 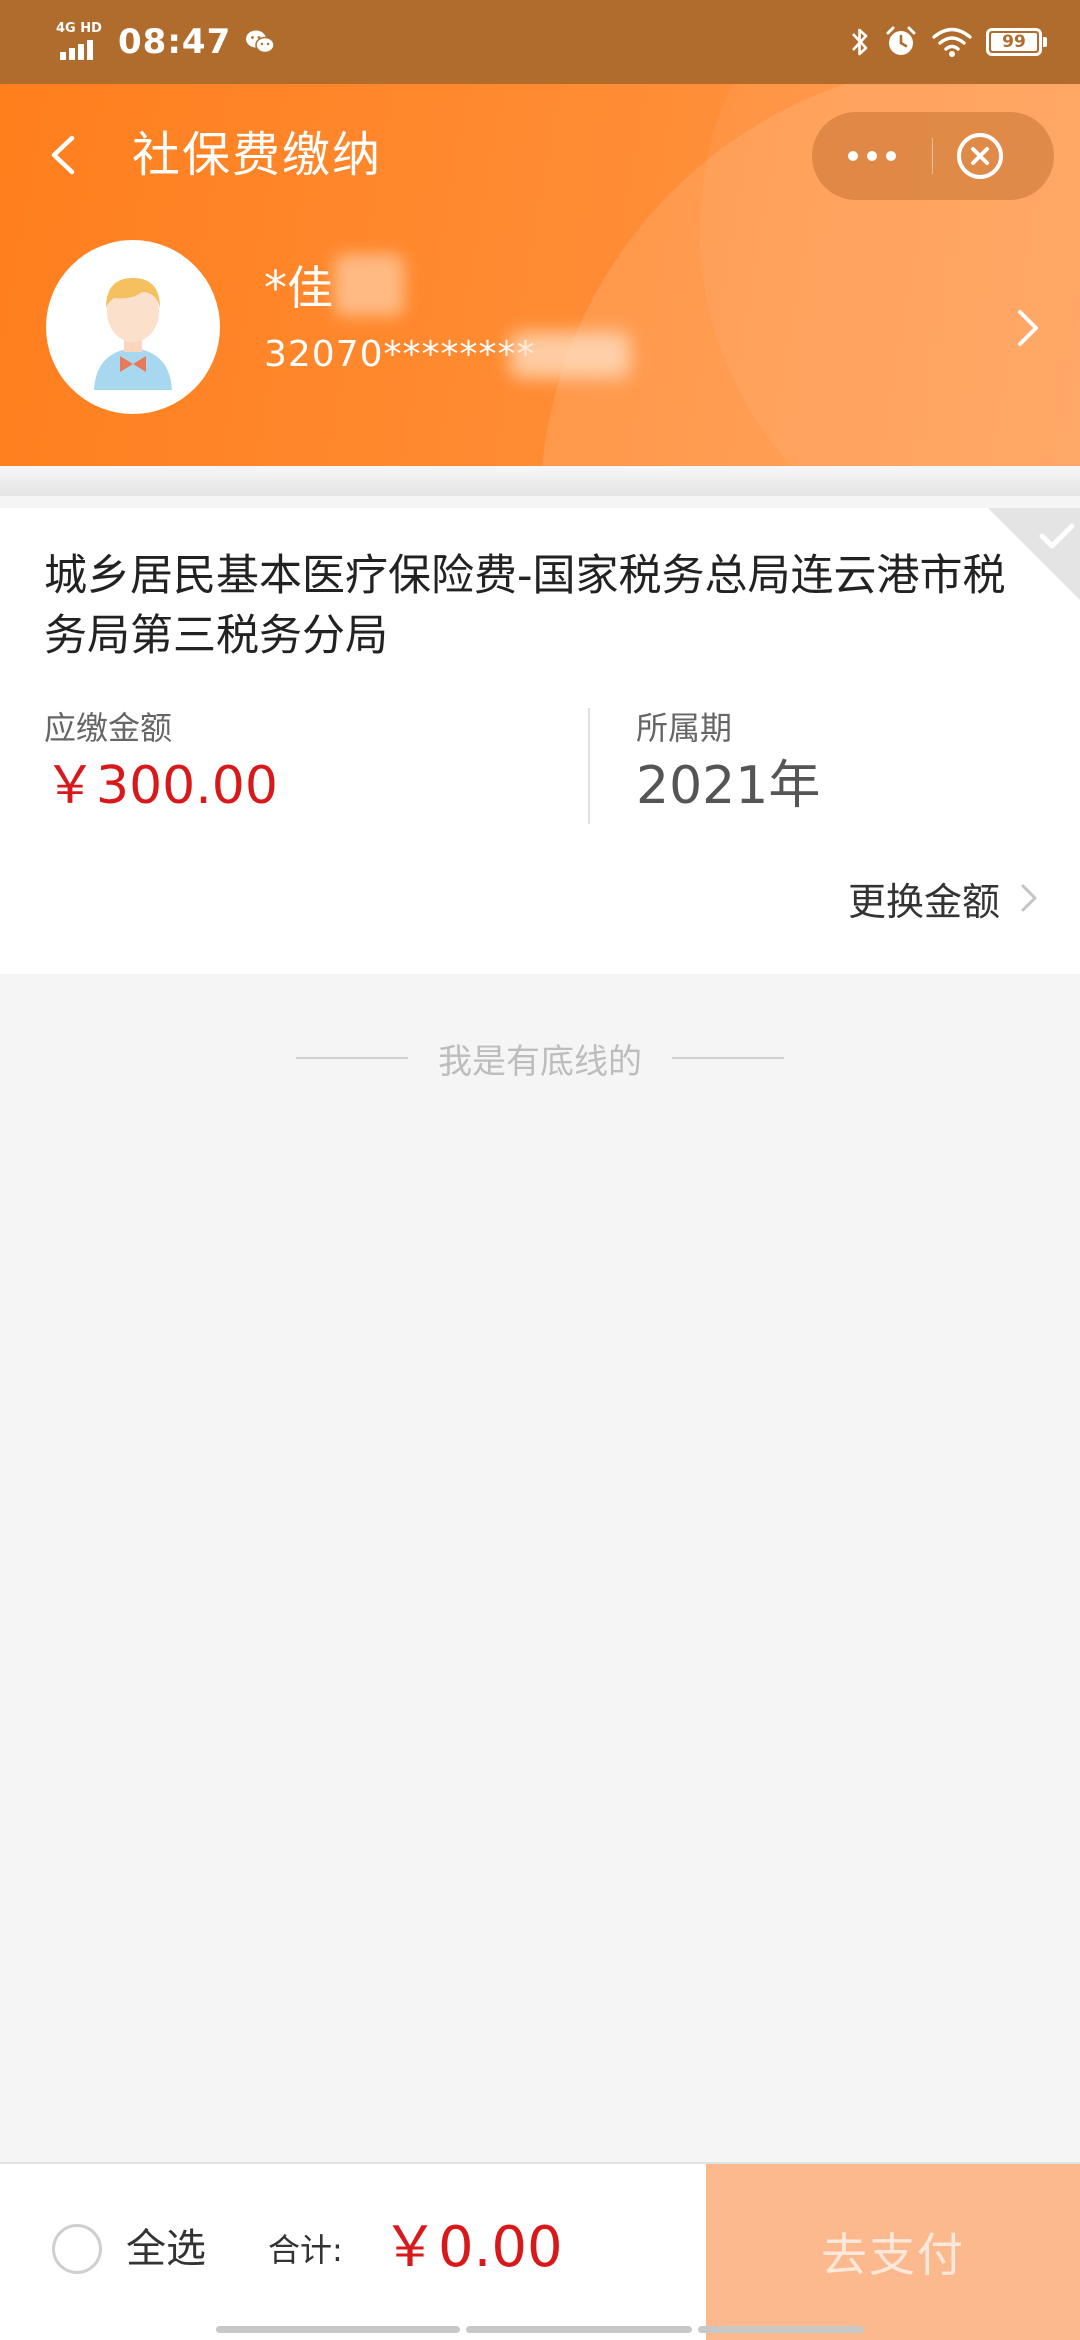 I want to click on clock: 08:47, so click(x=175, y=42).